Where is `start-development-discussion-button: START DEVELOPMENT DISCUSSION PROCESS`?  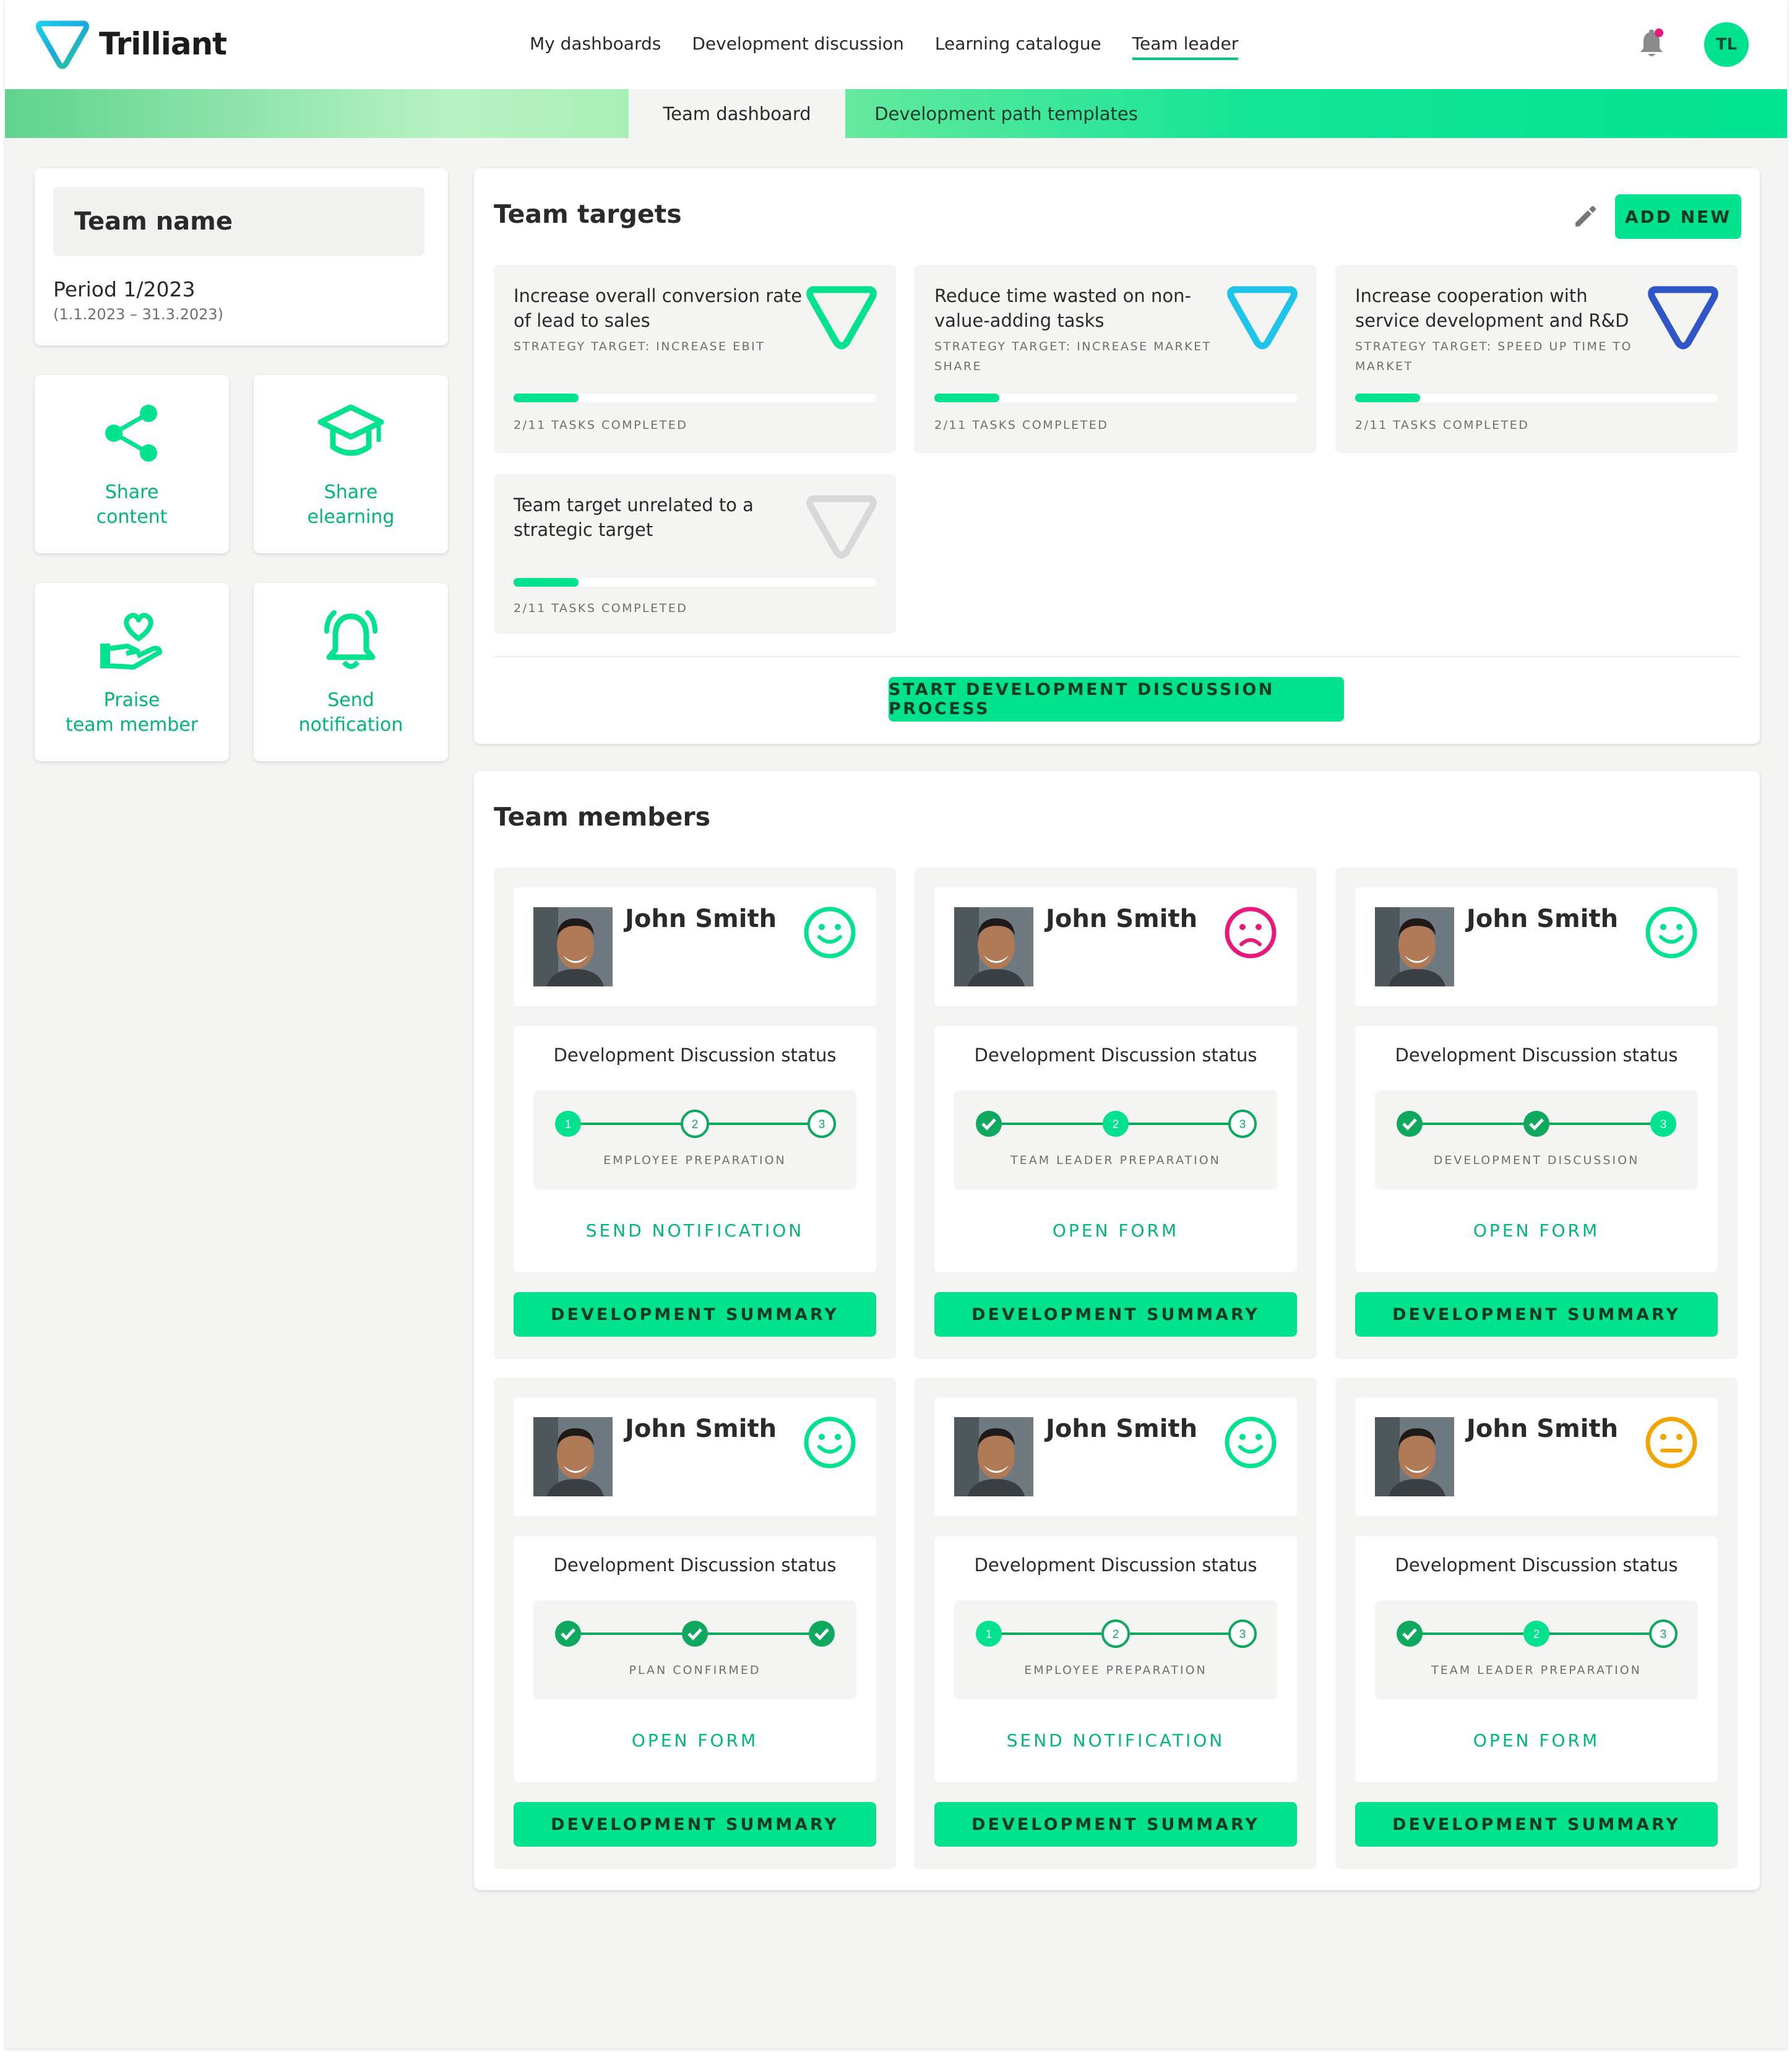 start-development-discussion-button: START DEVELOPMENT DISCUSSION PROCESS is located at coordinates (1116, 699).